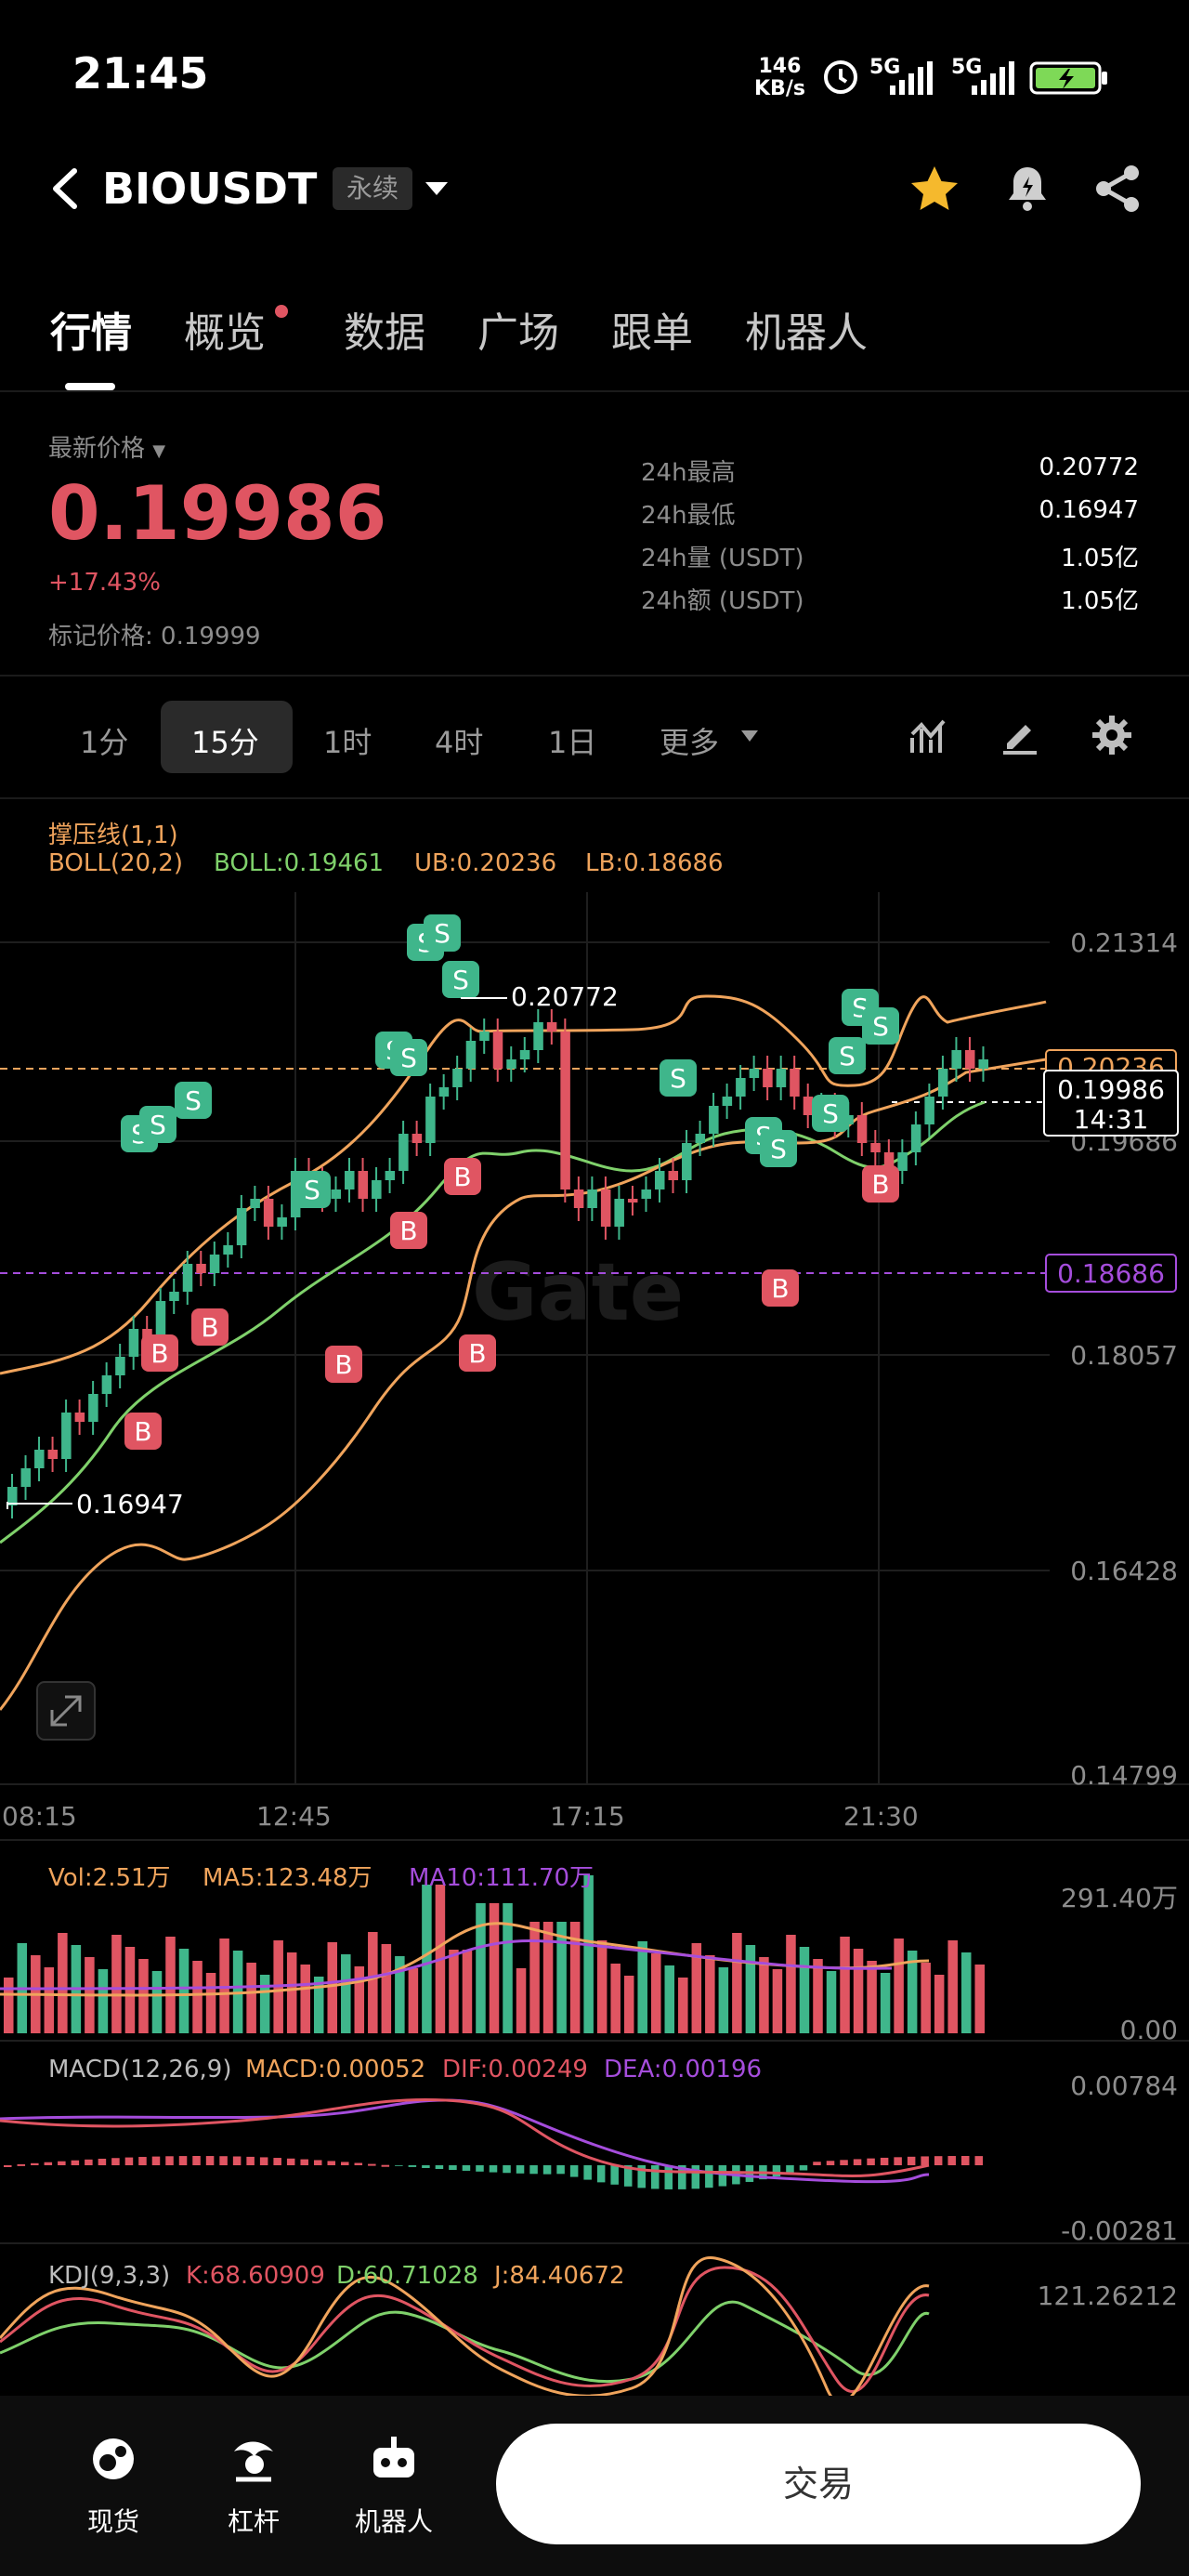 Image resolution: width=1189 pixels, height=2576 pixels. What do you see at coordinates (91, 329) in the screenshot?
I see `tab-market: 行情` at bounding box center [91, 329].